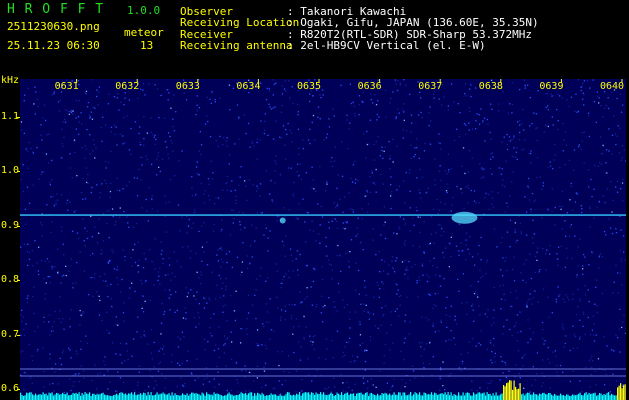 Image resolution: width=629 pixels, height=400 pixels. Describe the element at coordinates (187, 86) in the screenshot. I see `x-tick-label: 0633` at that location.